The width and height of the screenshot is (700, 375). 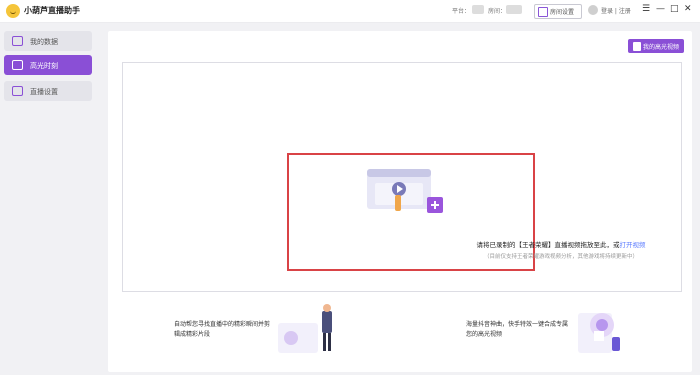 I want to click on avatar, so click(x=593, y=10).